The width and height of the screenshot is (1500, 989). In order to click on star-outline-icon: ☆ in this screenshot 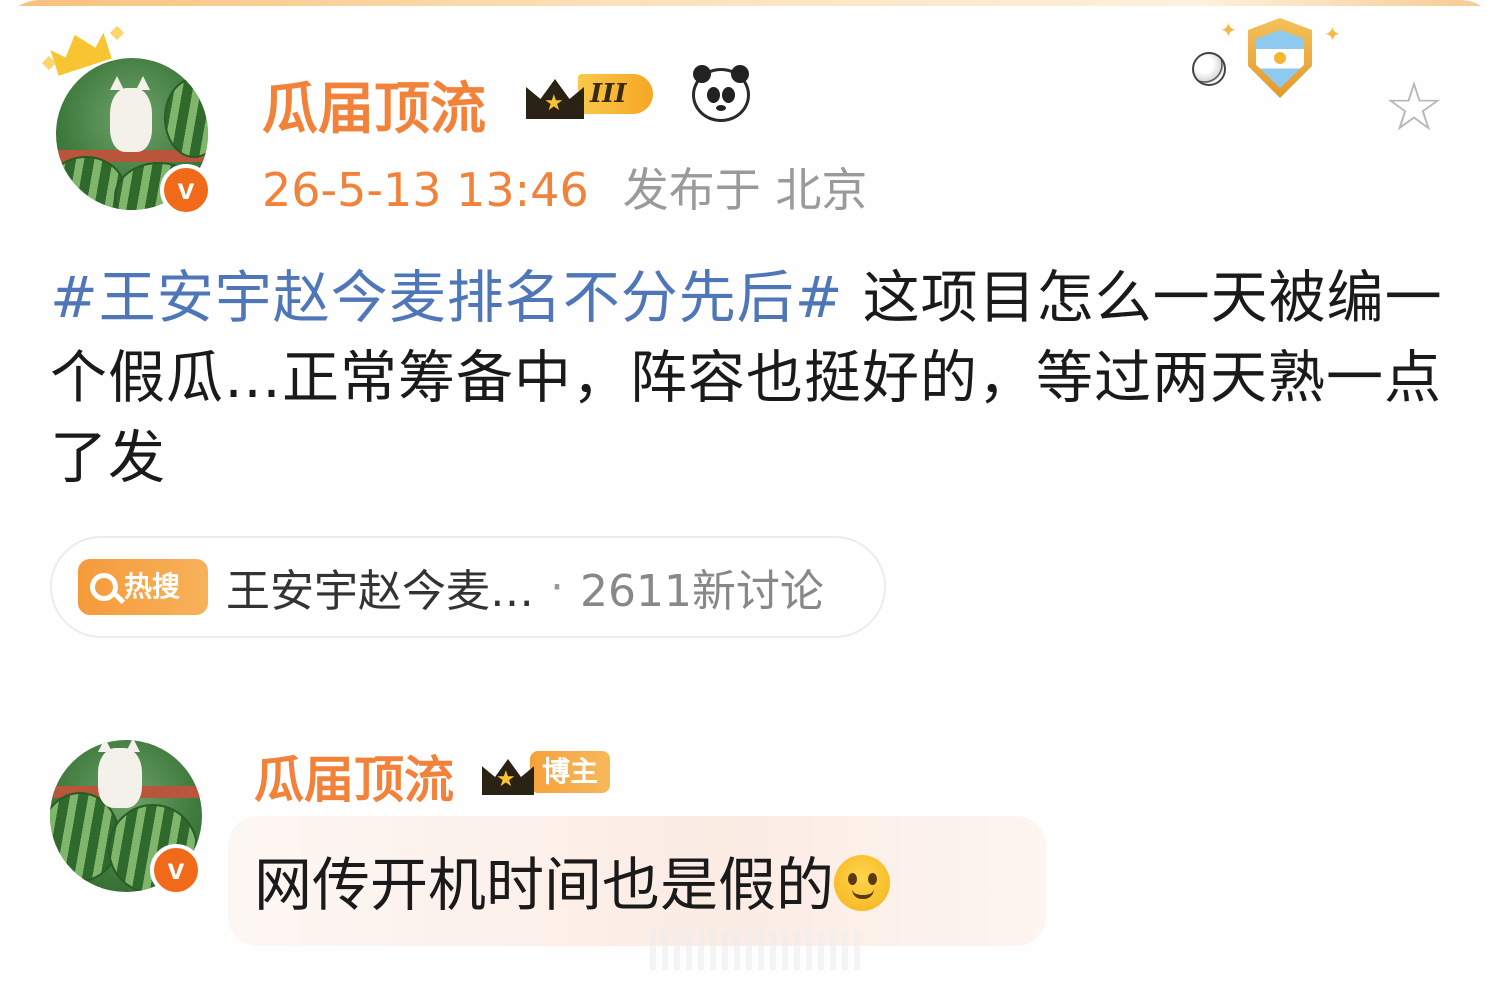, I will do `click(1414, 108)`.